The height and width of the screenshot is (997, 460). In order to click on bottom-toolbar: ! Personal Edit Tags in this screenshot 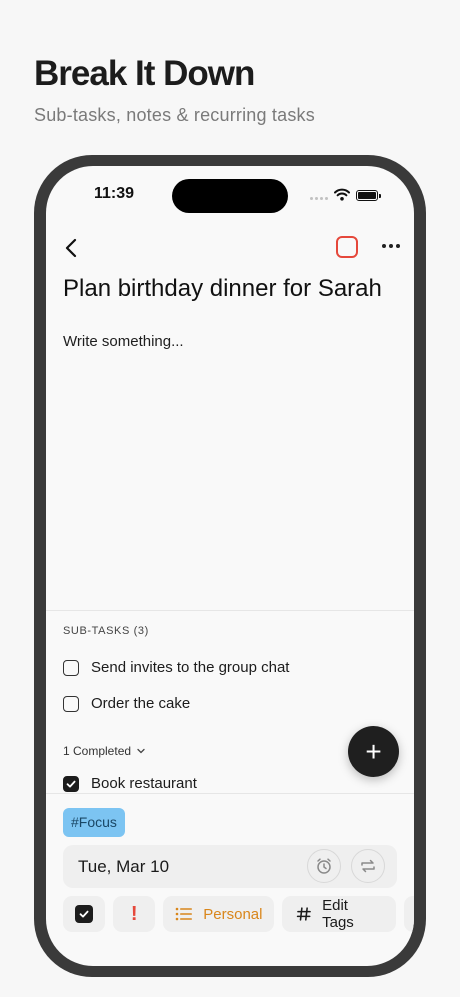, I will do `click(238, 914)`.